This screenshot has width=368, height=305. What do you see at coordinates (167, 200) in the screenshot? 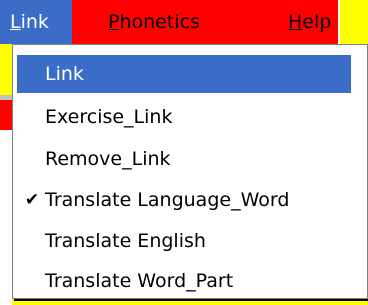
I see `menu-item-label: Translate Language_Word` at bounding box center [167, 200].